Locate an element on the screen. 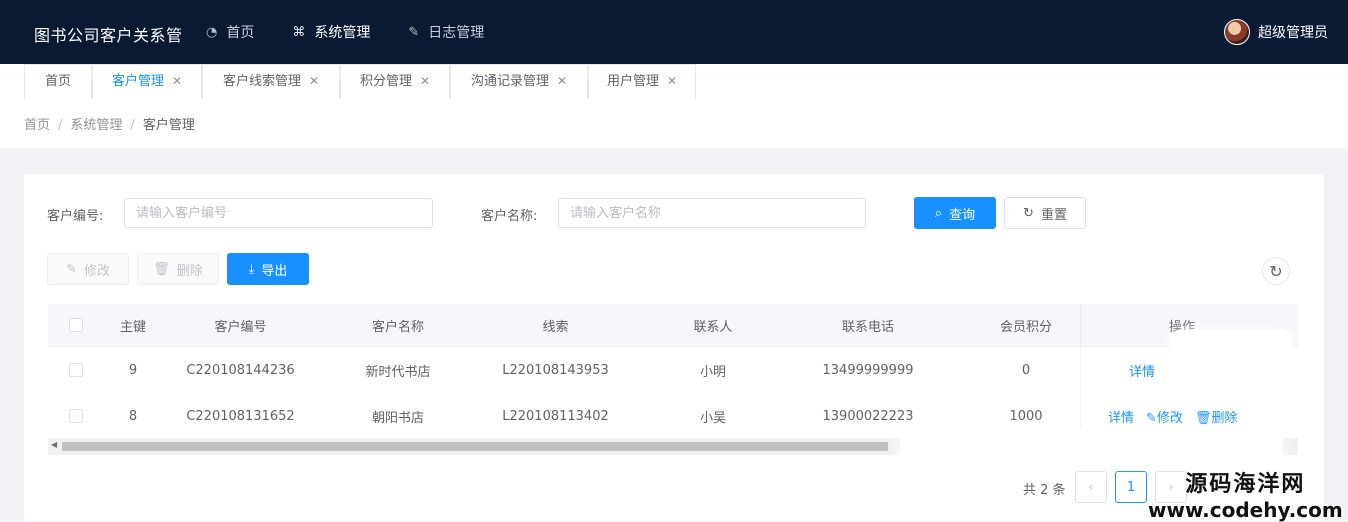 The width and height of the screenshot is (1348, 522). chevron-left-icon: ‹ is located at coordinates (1091, 487).